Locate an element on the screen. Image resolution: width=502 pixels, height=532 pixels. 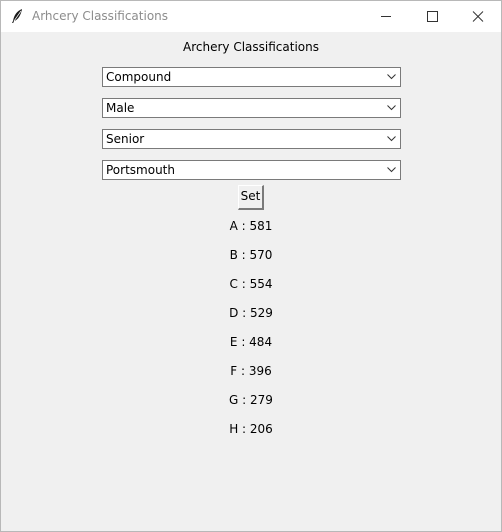
classification-result: E : 484 is located at coordinates (251, 342).